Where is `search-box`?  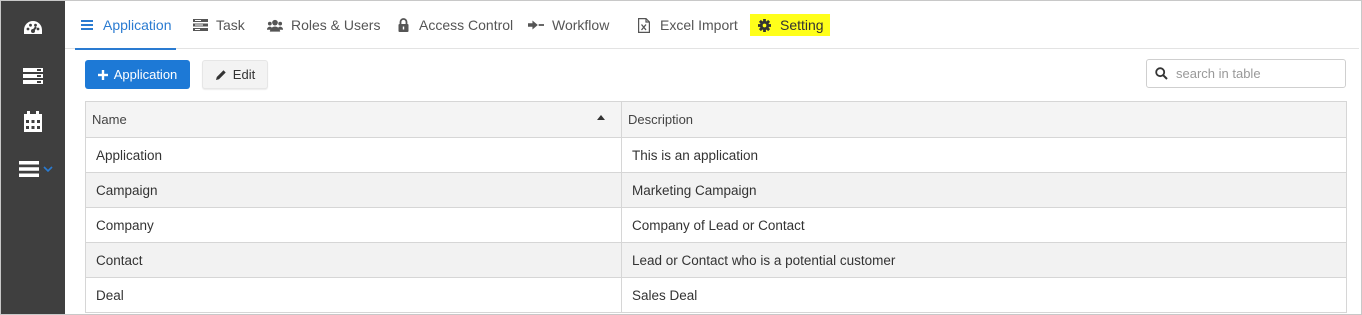 search-box is located at coordinates (1246, 73).